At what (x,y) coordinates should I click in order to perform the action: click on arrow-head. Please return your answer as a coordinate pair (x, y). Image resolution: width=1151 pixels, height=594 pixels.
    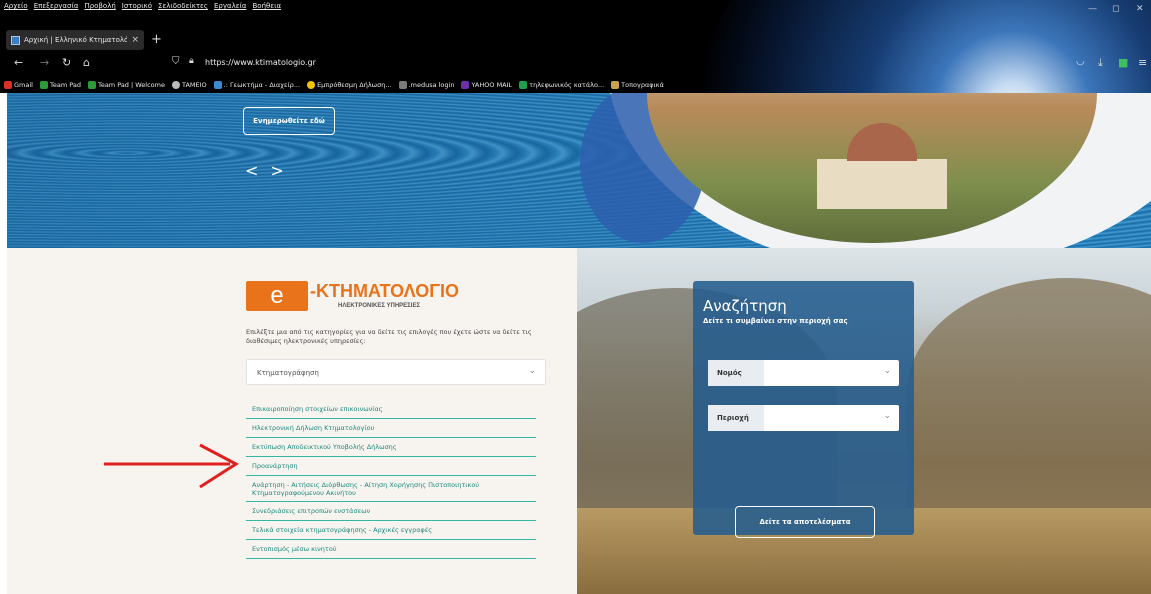
    Looking at the image, I should click on (219, 466).